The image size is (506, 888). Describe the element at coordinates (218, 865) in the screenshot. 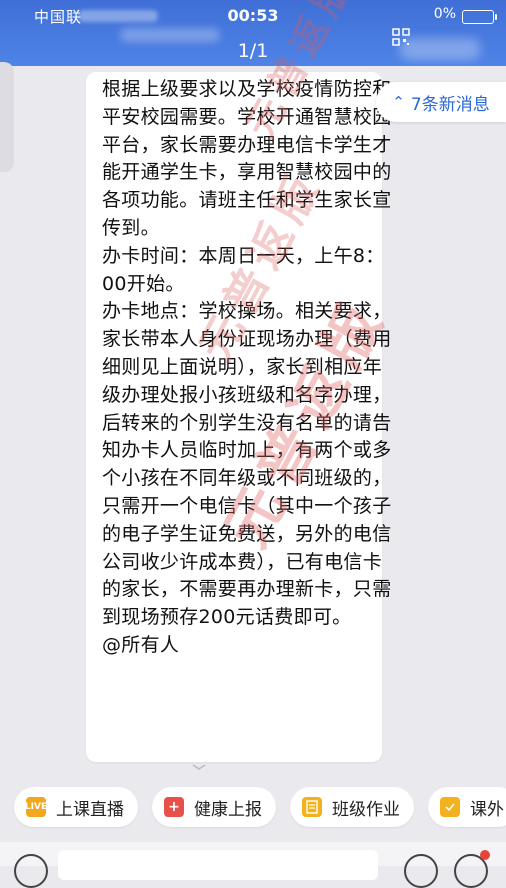

I see `message-input` at that location.